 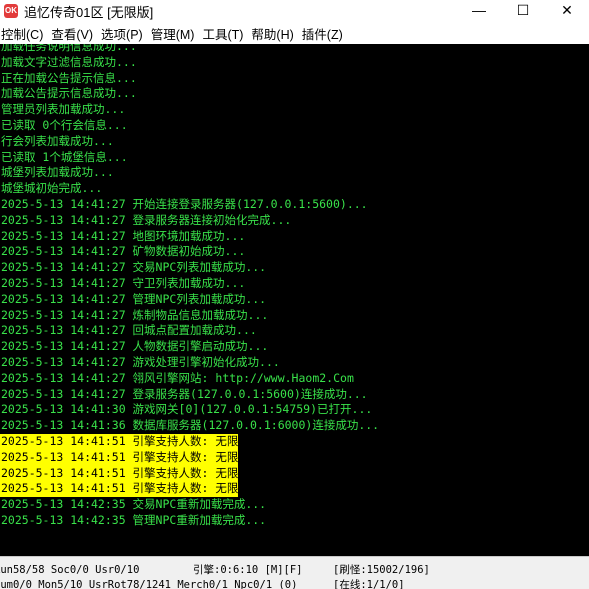 What do you see at coordinates (325, 33) in the screenshot?
I see `menu-plugins: 插件(Z)` at bounding box center [325, 33].